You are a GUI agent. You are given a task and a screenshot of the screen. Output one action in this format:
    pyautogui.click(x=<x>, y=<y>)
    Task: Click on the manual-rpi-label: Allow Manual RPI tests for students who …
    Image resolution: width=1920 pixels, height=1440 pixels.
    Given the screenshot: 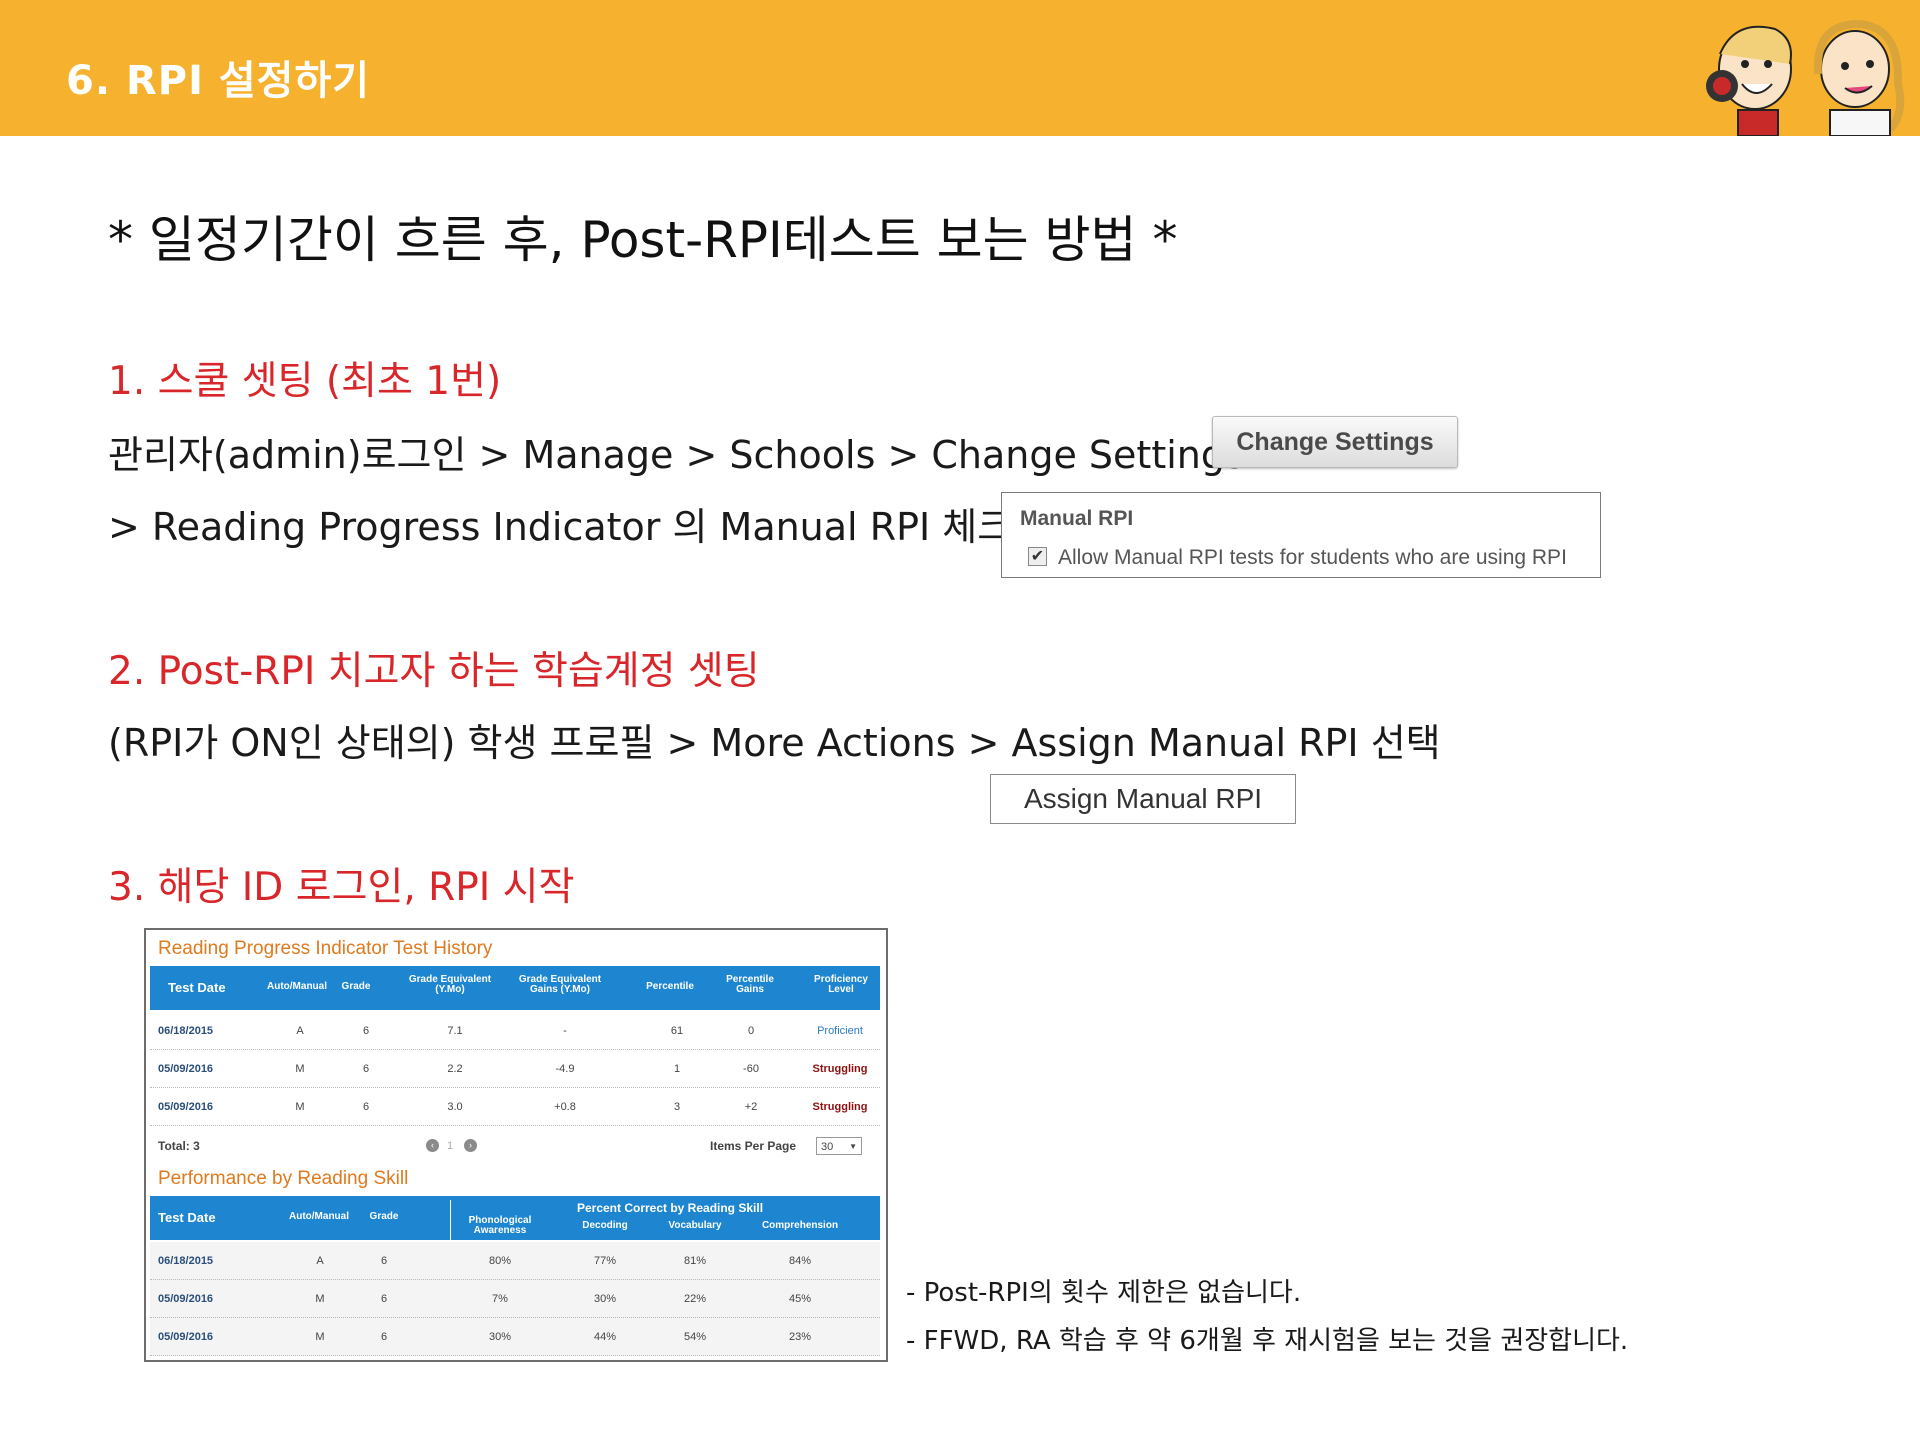 What is the action you would take?
    pyautogui.click(x=1312, y=557)
    